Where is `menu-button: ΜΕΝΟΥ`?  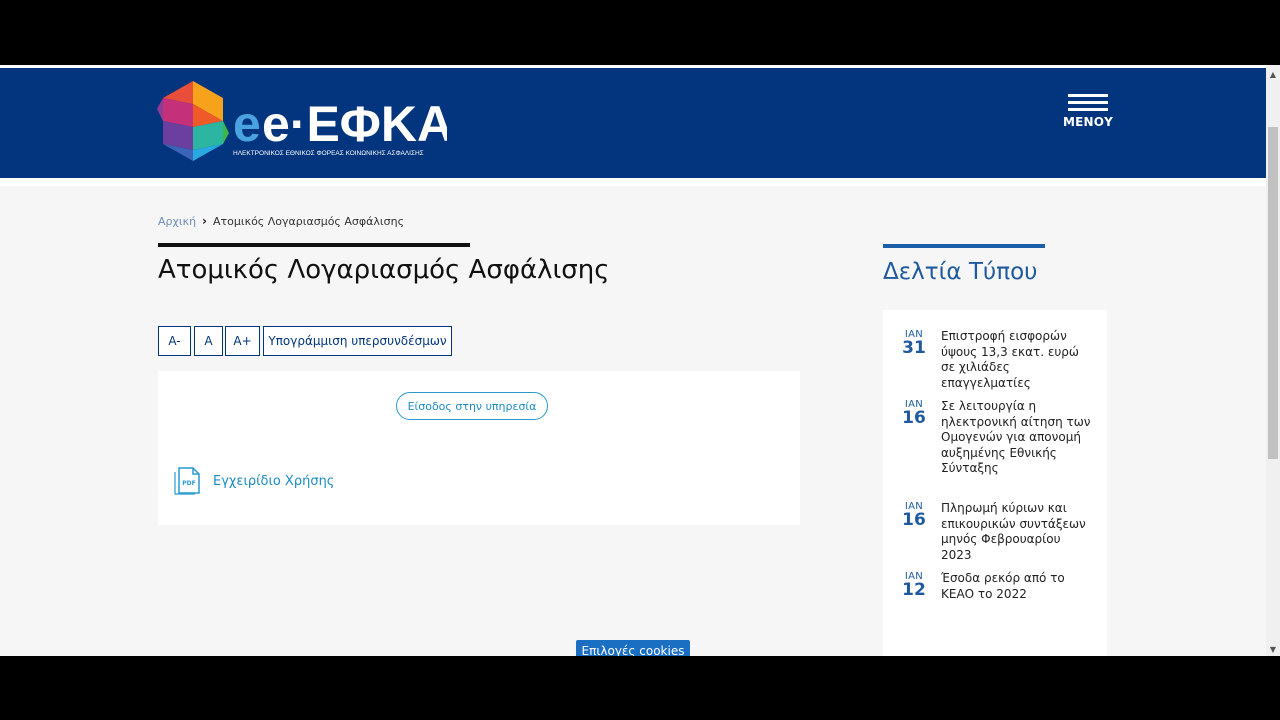
menu-button: ΜΕΝΟΥ is located at coordinates (1088, 114).